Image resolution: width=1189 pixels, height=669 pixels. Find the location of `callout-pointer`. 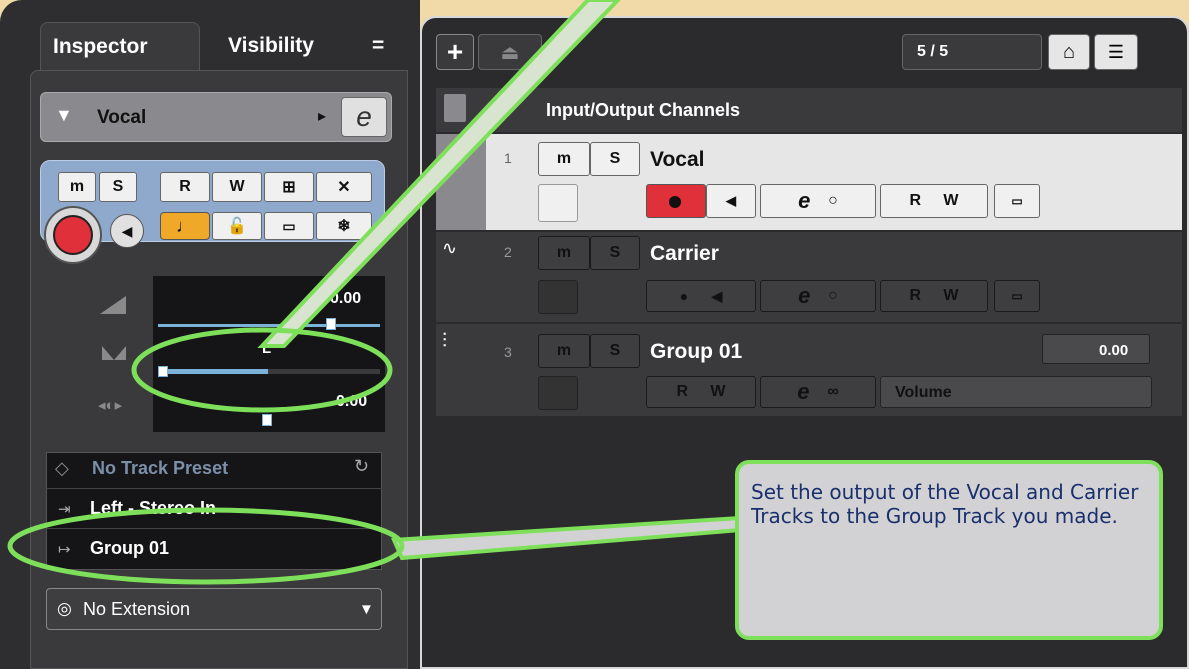

callout-pointer is located at coordinates (566, 538).